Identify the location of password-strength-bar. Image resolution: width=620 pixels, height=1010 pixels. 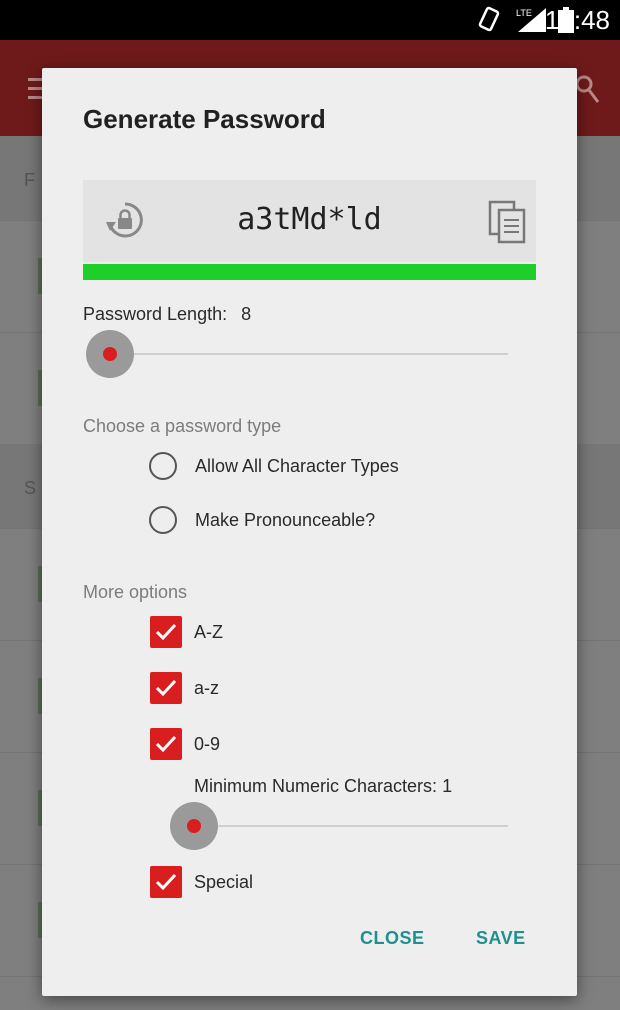
(309, 272).